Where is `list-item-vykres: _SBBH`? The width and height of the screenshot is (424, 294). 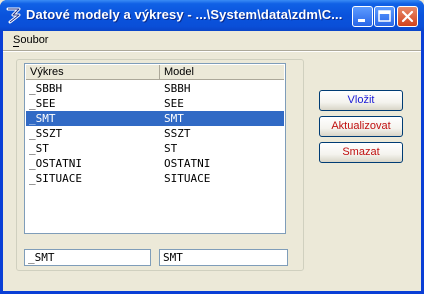 list-item-vykres: _SBBH is located at coordinates (46, 88).